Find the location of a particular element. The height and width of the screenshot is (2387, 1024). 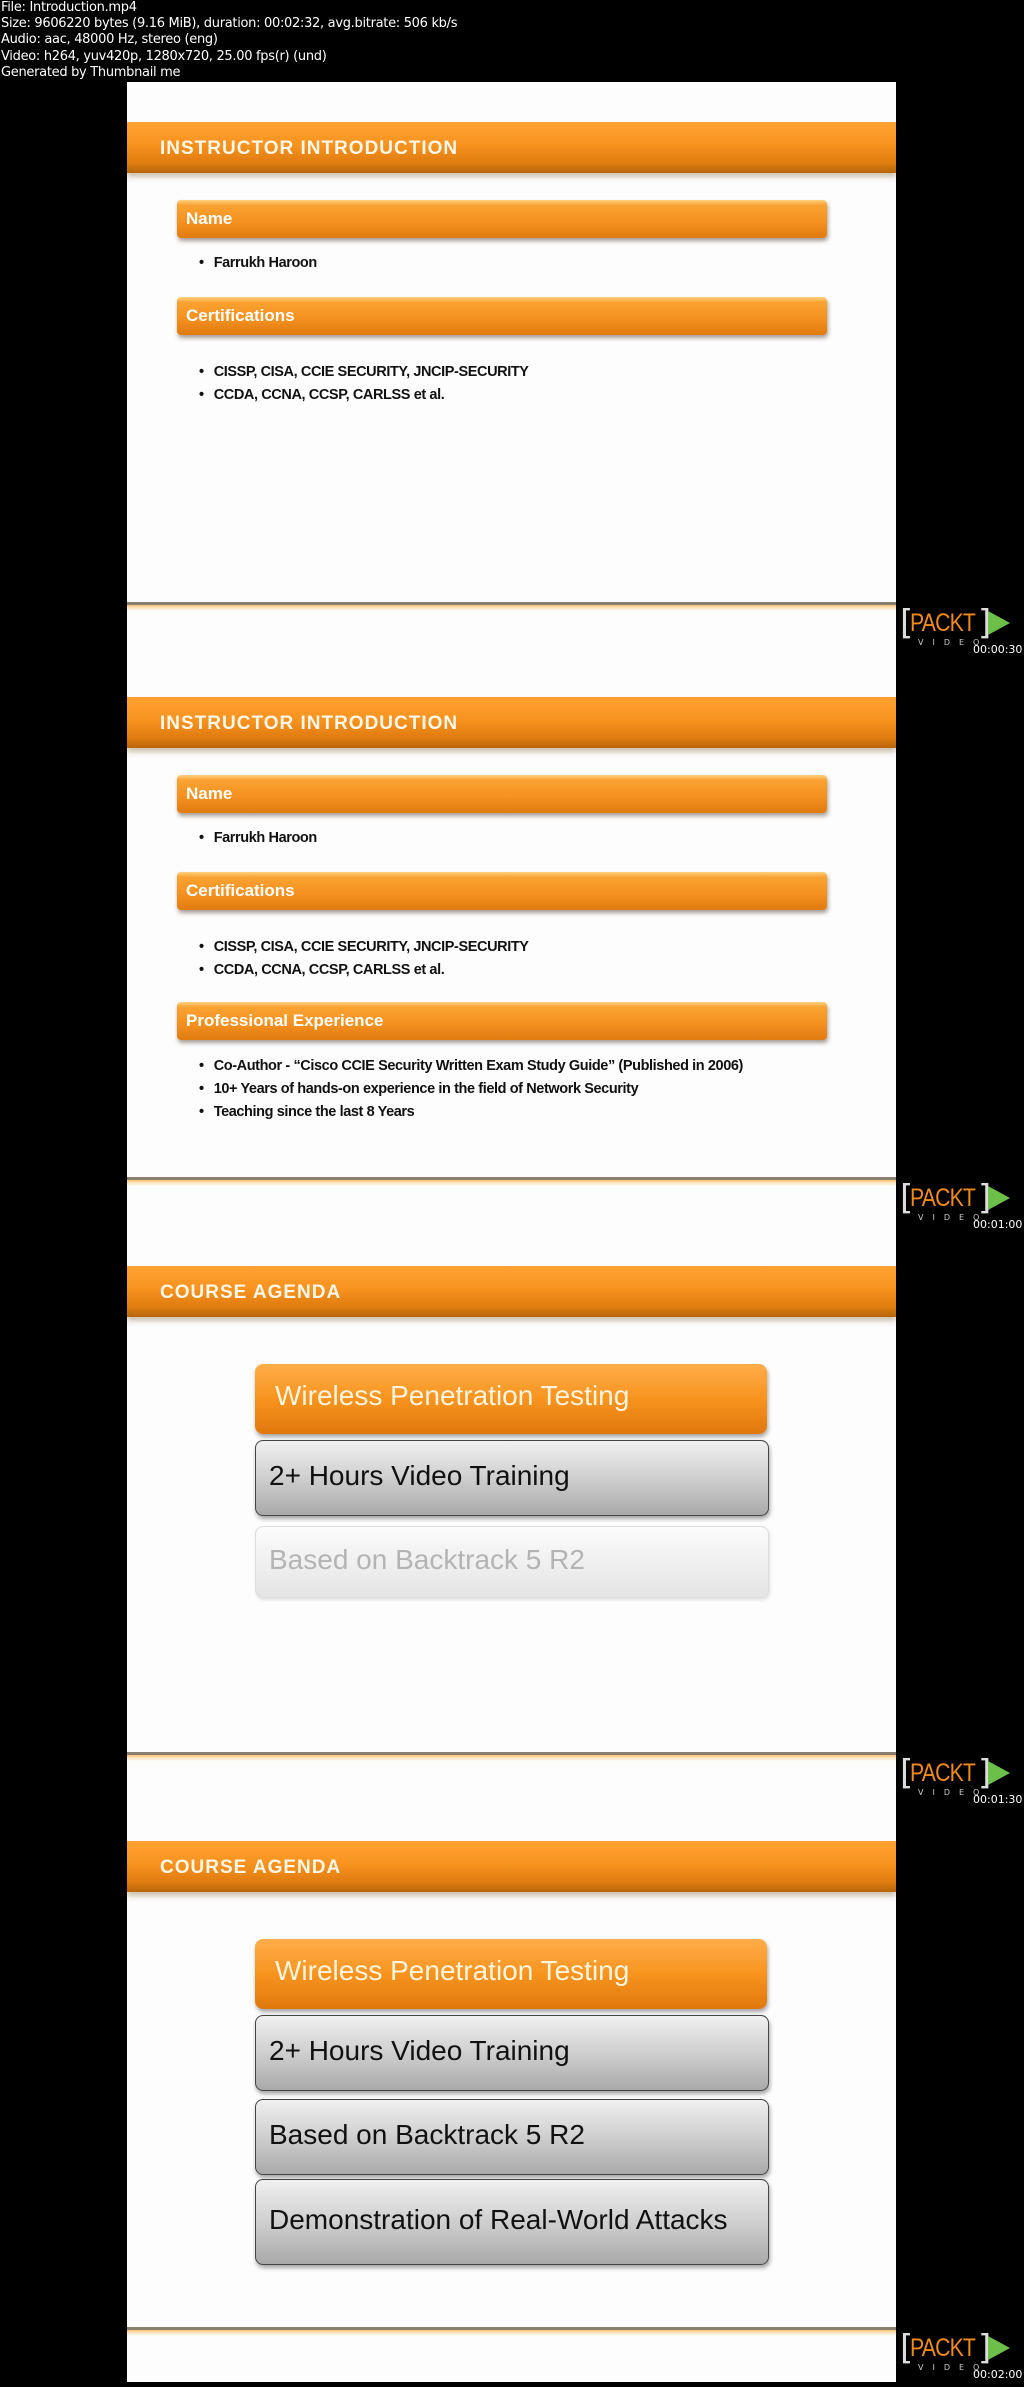

agenda-item-faded: Based on Backtrack 5 R2 is located at coordinates (512, 1562).